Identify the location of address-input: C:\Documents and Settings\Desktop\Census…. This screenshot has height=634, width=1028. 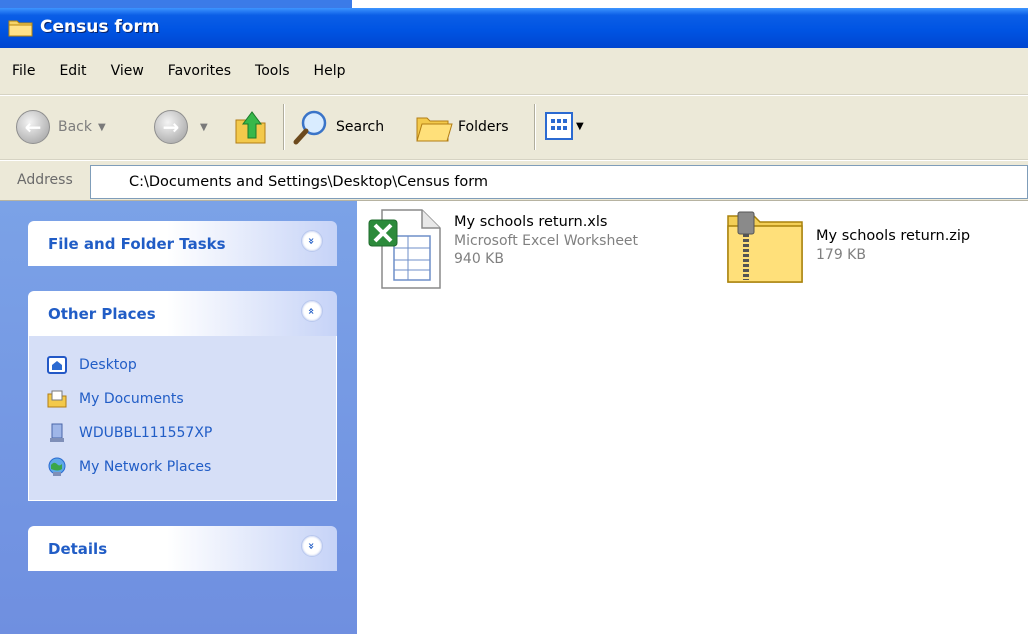
(559, 182).